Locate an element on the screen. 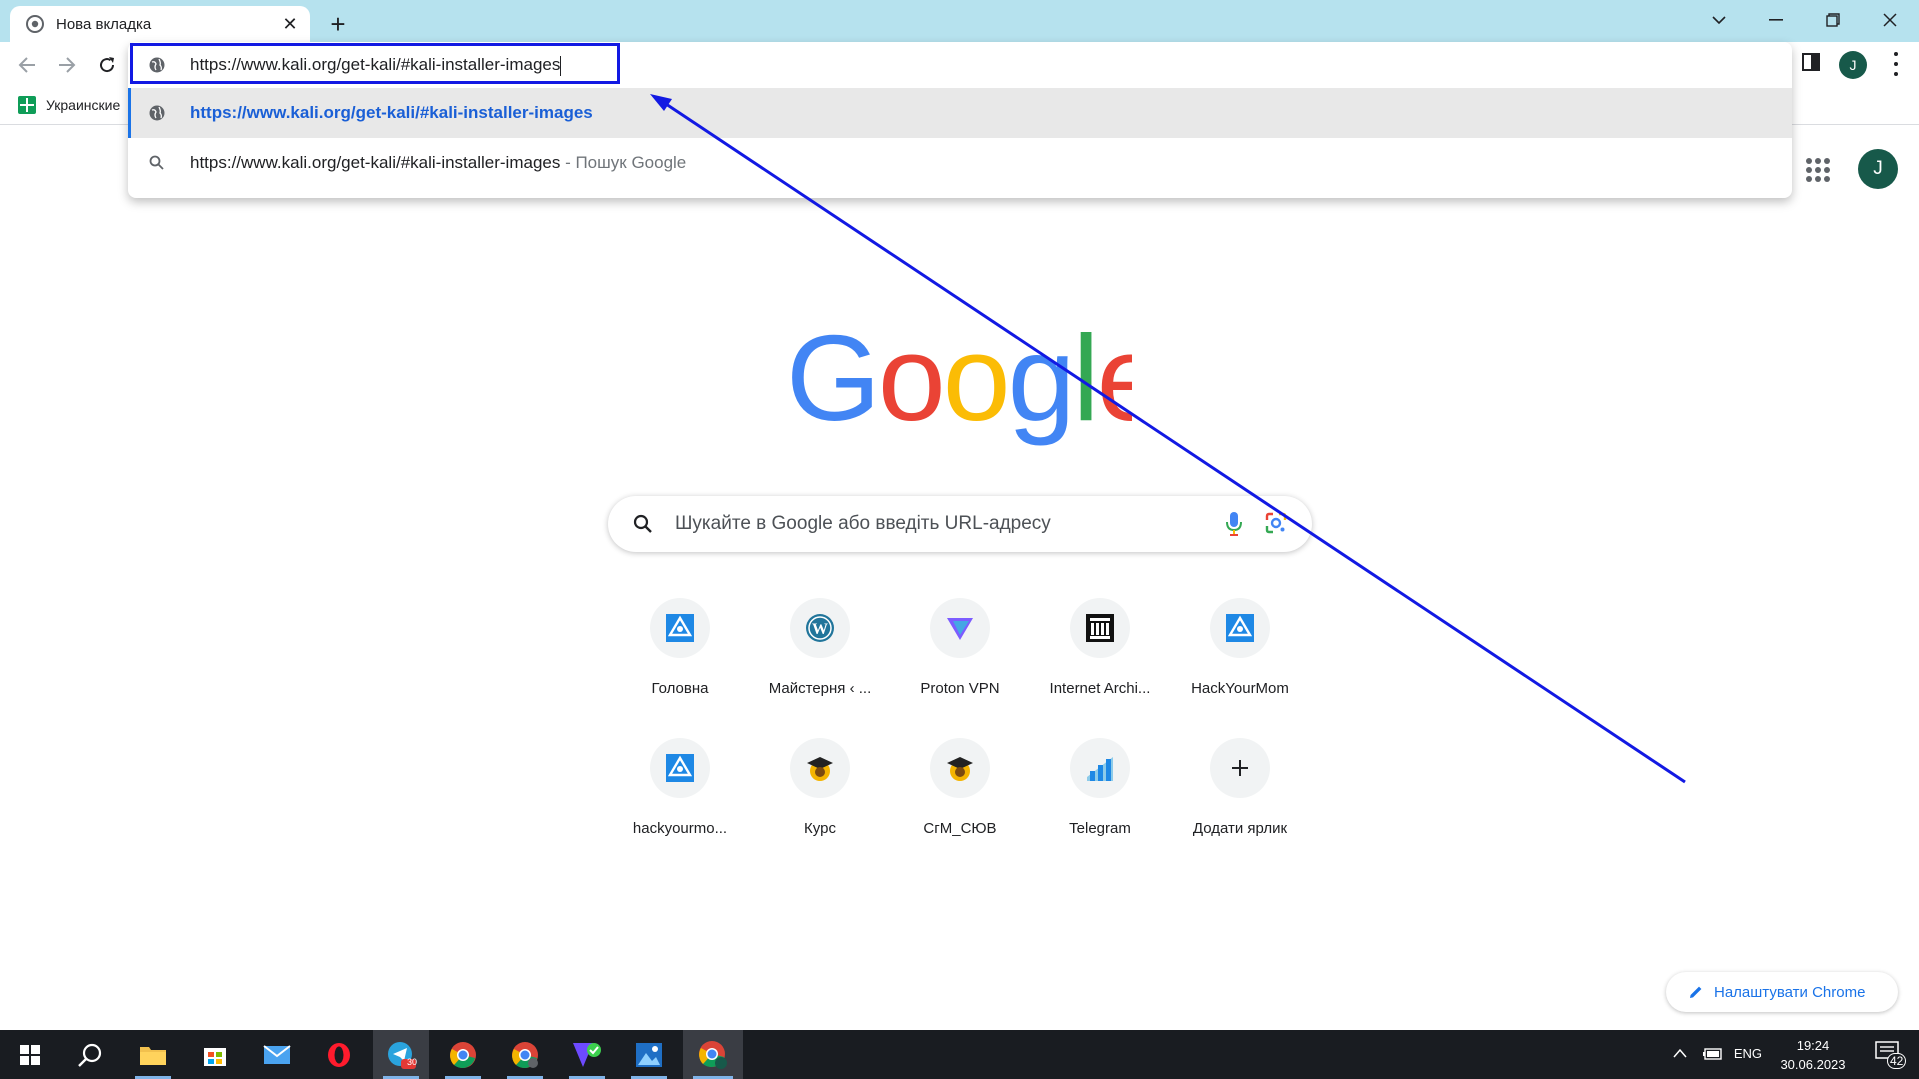 Image resolution: width=1919 pixels, height=1079 pixels. add-shortcut-button: Додати ярлик is located at coordinates (1240, 788).